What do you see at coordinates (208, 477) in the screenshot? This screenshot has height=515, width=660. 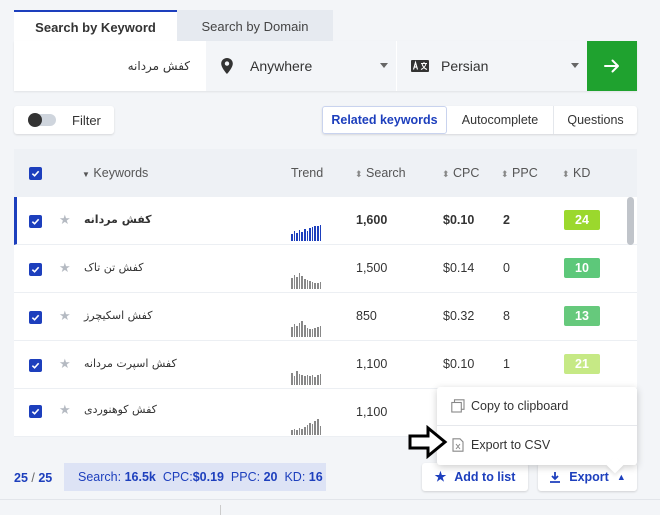 I see `stat-cpc: $0.19` at bounding box center [208, 477].